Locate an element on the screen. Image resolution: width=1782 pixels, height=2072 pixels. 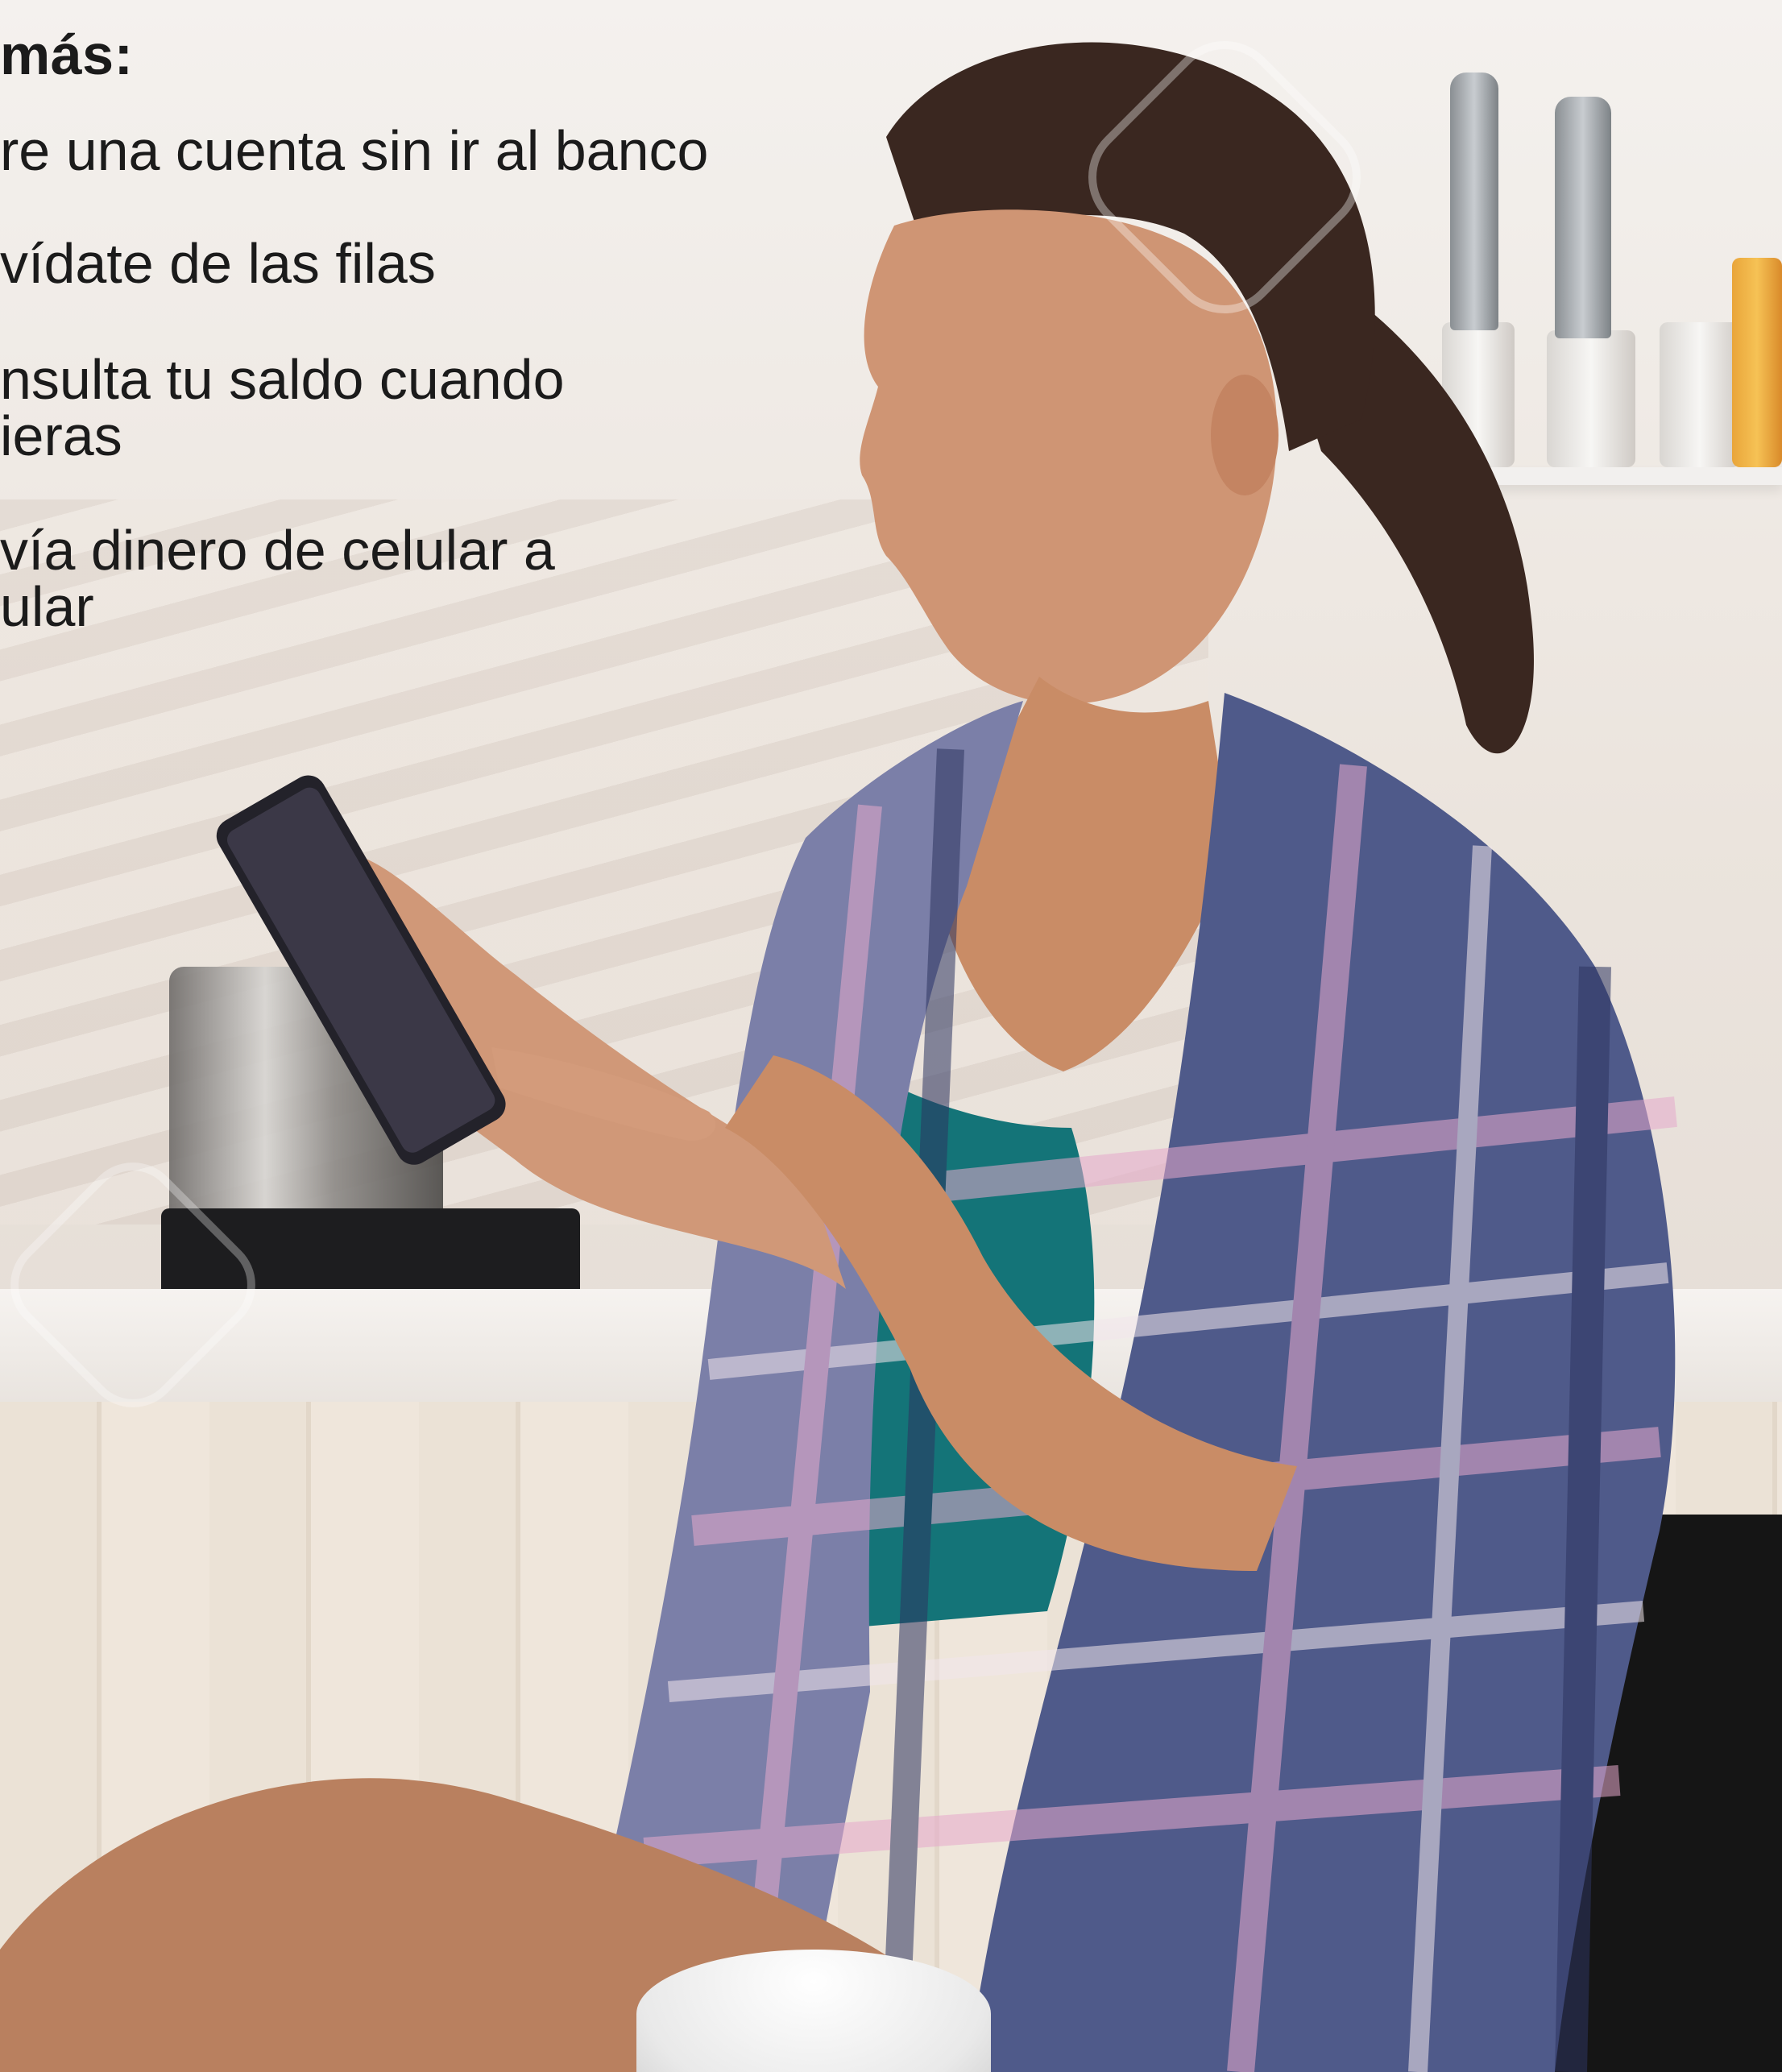
benefit-item-open-account: re una cuenta sin ir al banco is located at coordinates (354, 150).